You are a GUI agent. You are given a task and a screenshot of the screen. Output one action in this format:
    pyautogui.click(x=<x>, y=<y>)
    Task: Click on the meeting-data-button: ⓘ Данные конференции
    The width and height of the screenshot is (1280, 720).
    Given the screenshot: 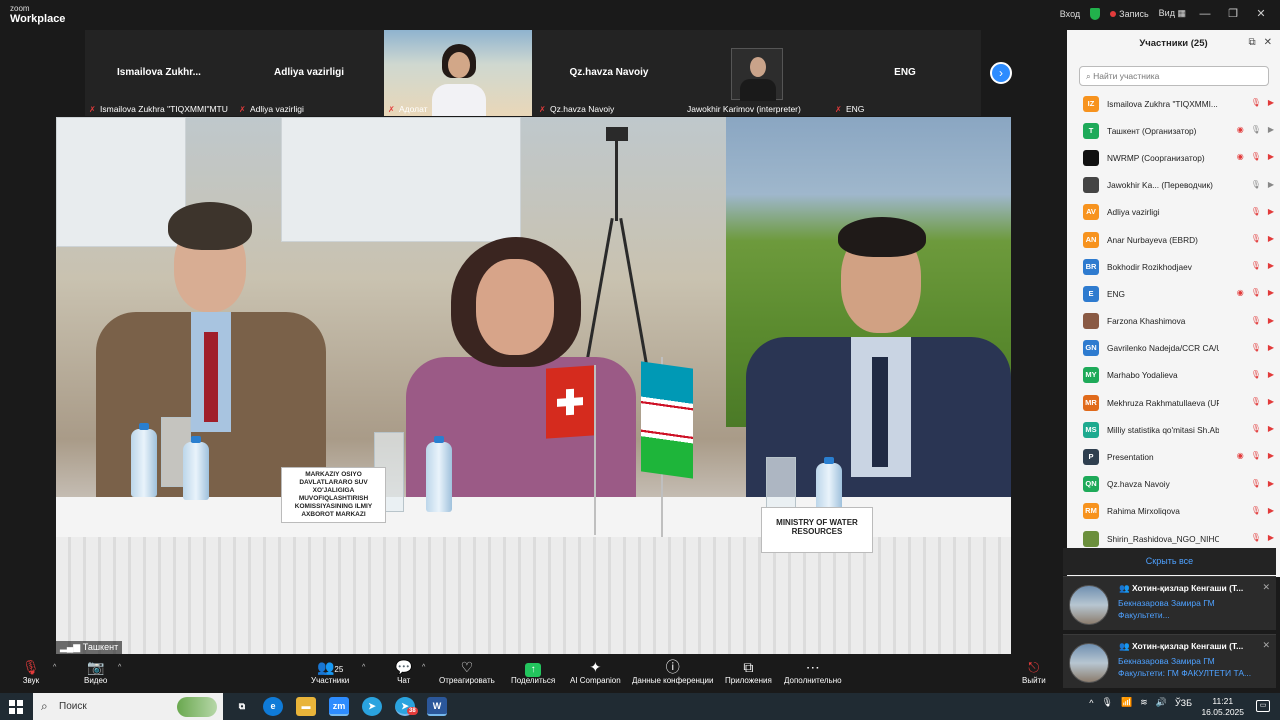 What is the action you would take?
    pyautogui.click(x=672, y=671)
    